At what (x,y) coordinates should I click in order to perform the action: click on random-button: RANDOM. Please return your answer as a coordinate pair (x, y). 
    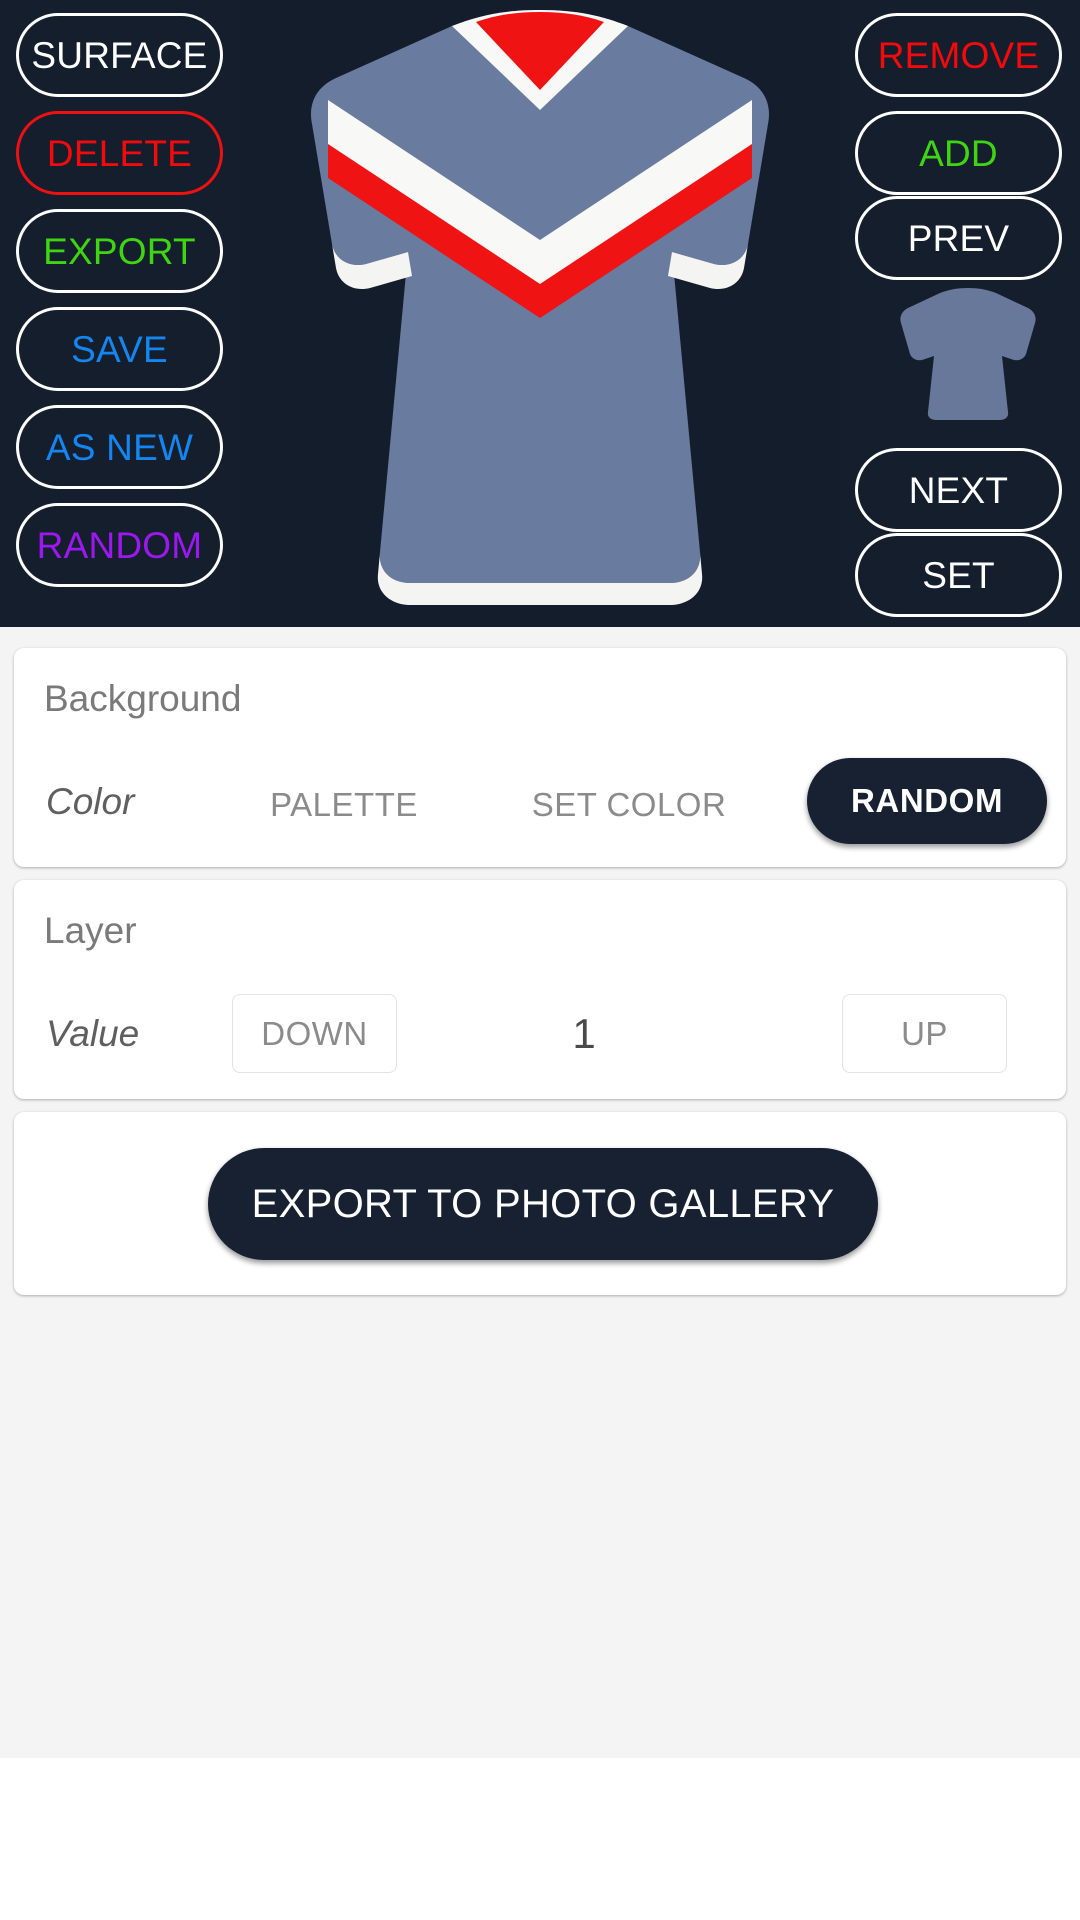
    Looking at the image, I should click on (119, 545).